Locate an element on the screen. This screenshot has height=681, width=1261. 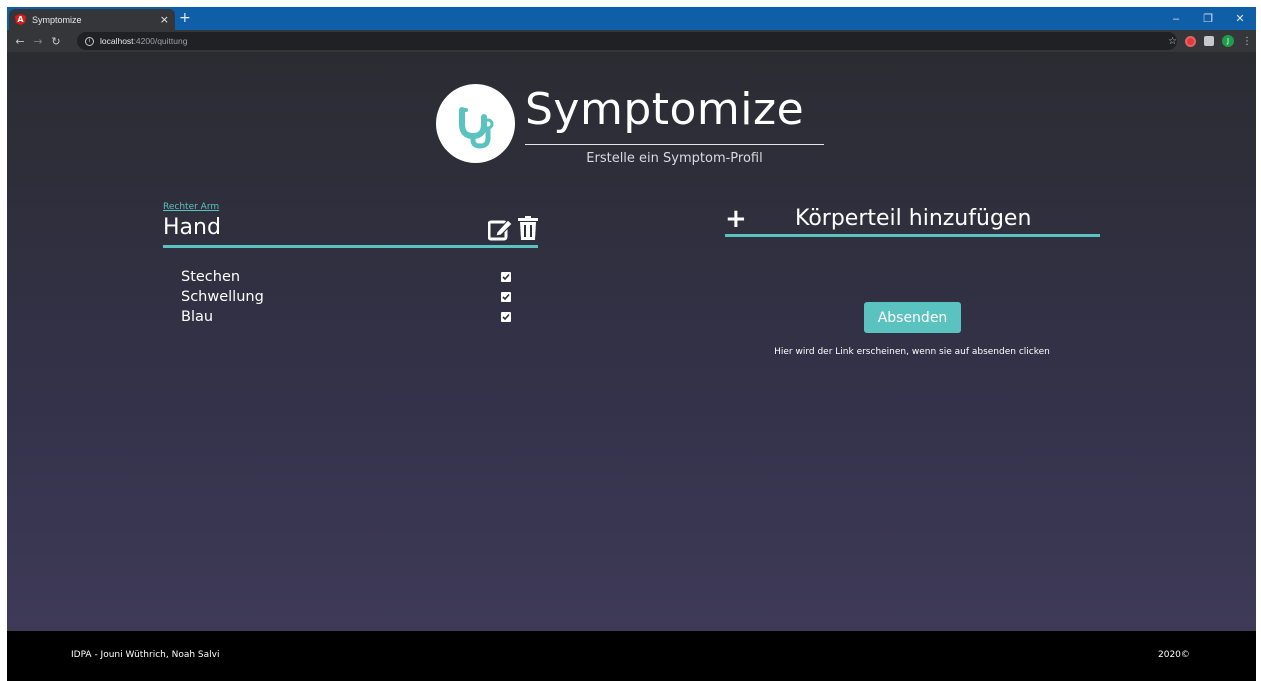
symptom-label: Stechen is located at coordinates (211, 277).